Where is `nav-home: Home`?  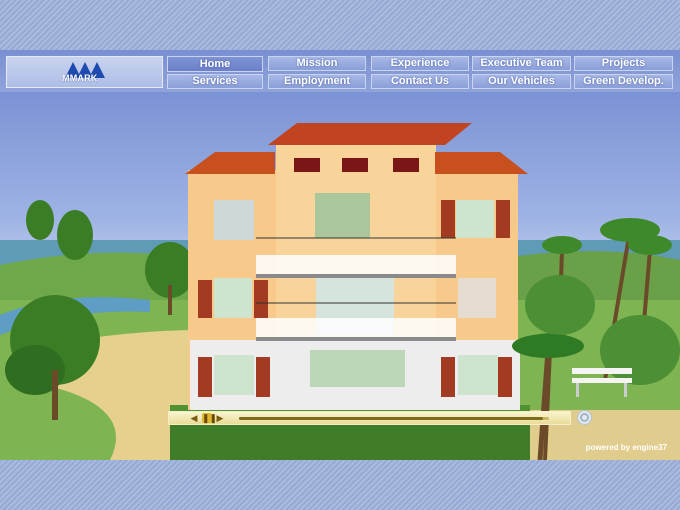 nav-home: Home is located at coordinates (215, 64).